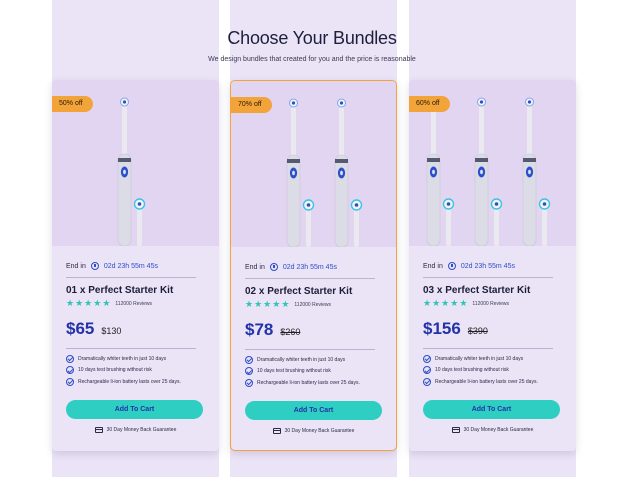 The height and width of the screenshot is (477, 624). What do you see at coordinates (251, 105) in the screenshot?
I see `discount-badge: 70% off` at bounding box center [251, 105].